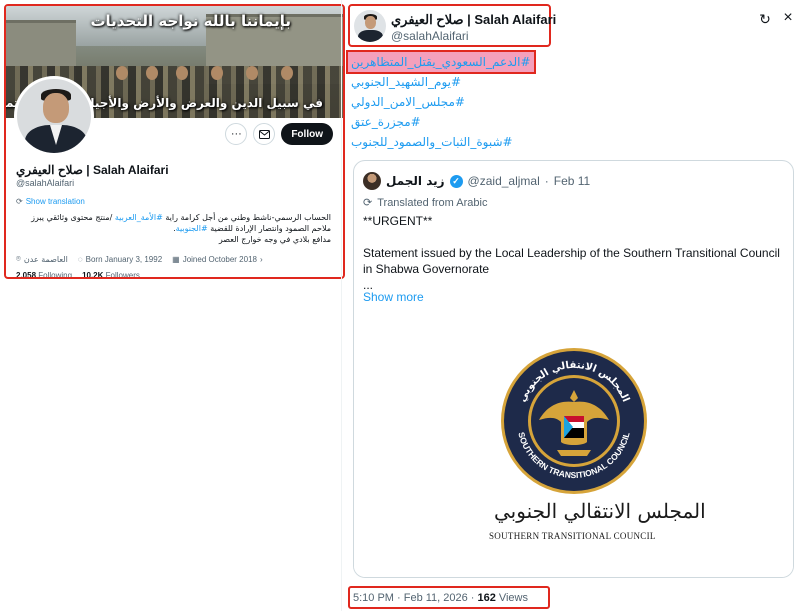 This screenshot has width=800, height=611. What do you see at coordinates (139, 217) in the screenshot?
I see `bio-hashtag: #الأمة_العربية` at bounding box center [139, 217].